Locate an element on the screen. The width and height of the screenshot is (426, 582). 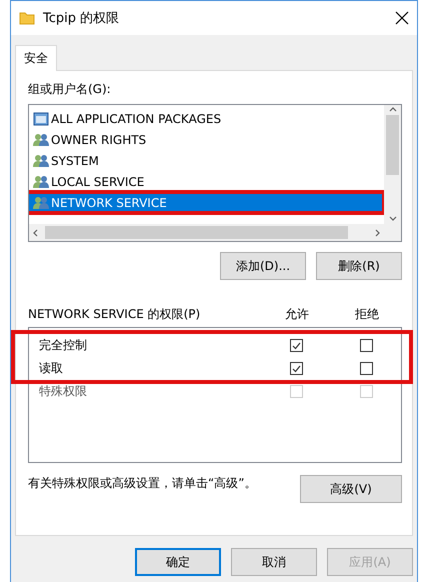
list-item: SYSTEM is located at coordinates (208, 160).